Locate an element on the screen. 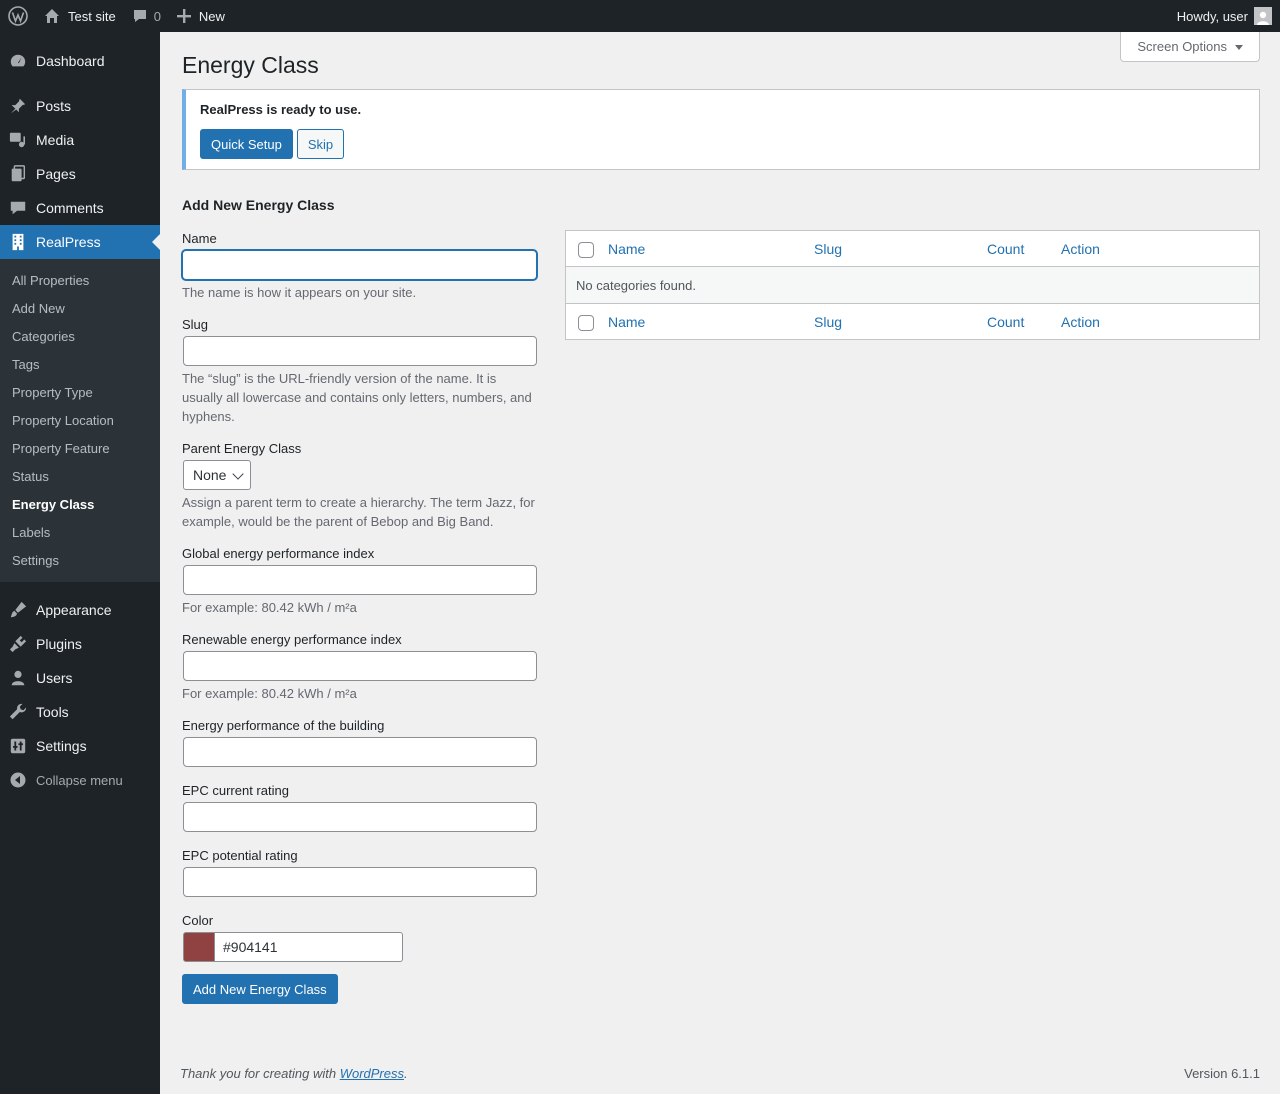  chevron-down-icon is located at coordinates (238, 474).